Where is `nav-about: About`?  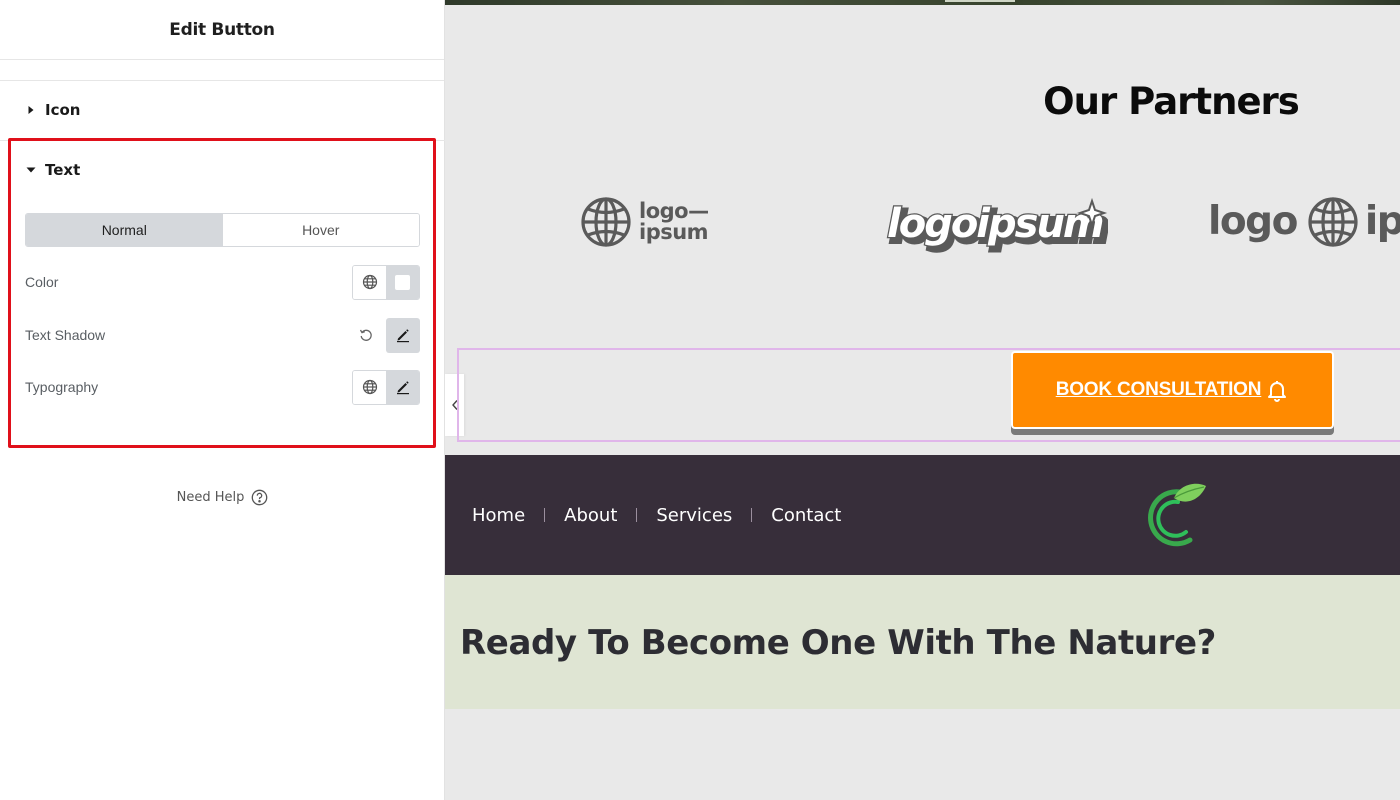
nav-about: About is located at coordinates (590, 515).